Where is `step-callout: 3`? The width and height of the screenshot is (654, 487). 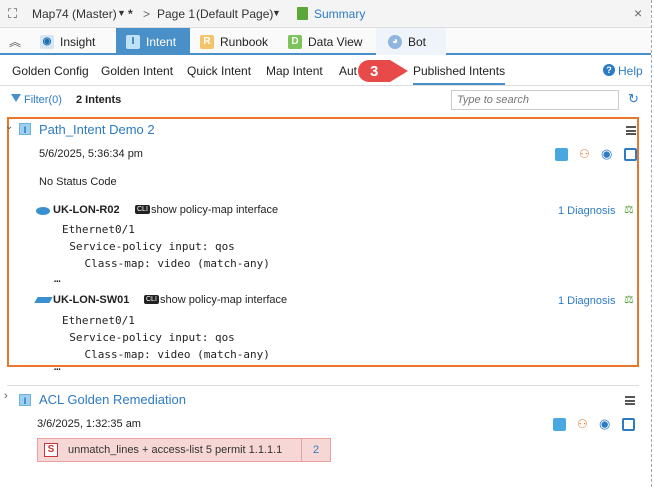
step-callout: 3 is located at coordinates (384, 71).